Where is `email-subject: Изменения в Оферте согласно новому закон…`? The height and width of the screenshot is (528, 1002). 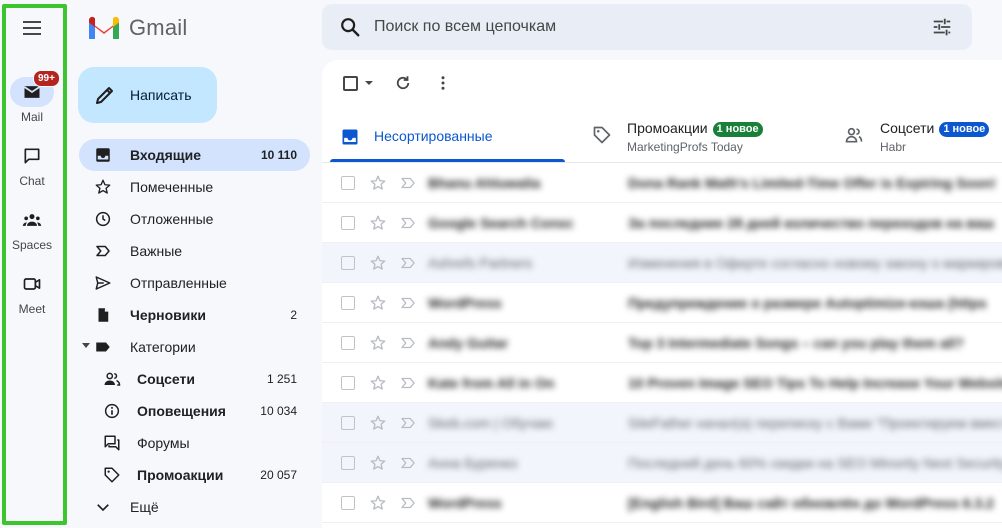 email-subject: Изменения в Оферте согласно новому закон… is located at coordinates (815, 263).